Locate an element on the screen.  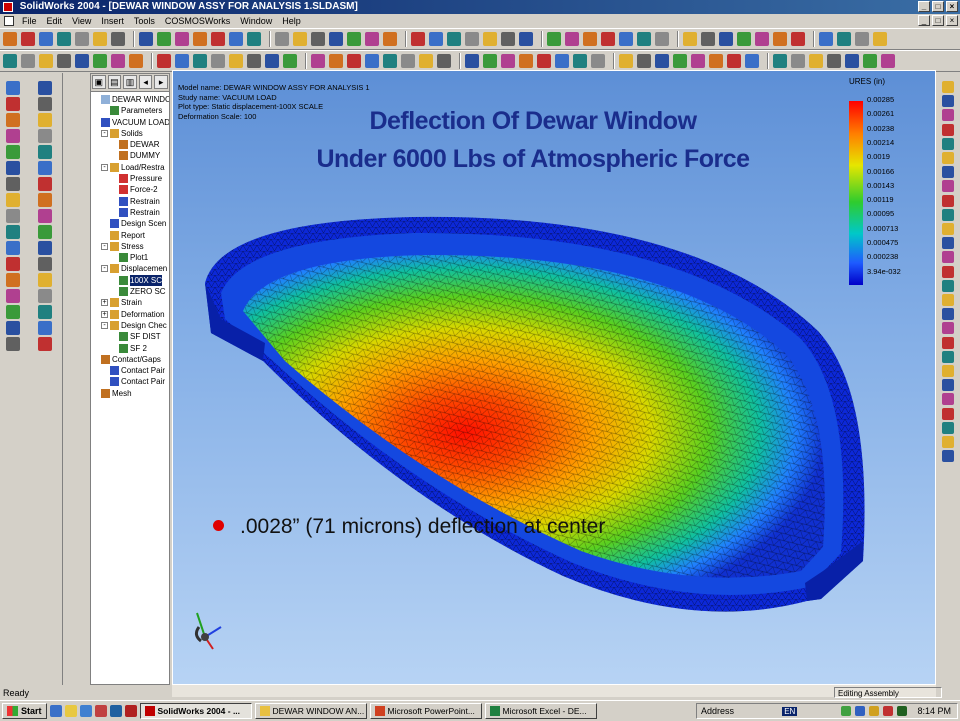
arrow-left-icon: ◂ is located at coordinates (145, 82).